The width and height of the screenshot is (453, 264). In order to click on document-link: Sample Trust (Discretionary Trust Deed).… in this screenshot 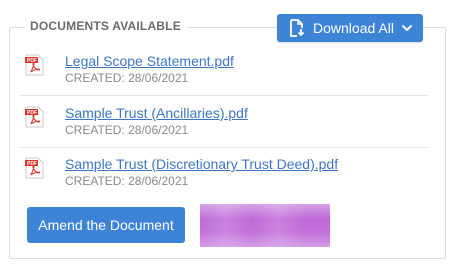, I will do `click(201, 164)`.